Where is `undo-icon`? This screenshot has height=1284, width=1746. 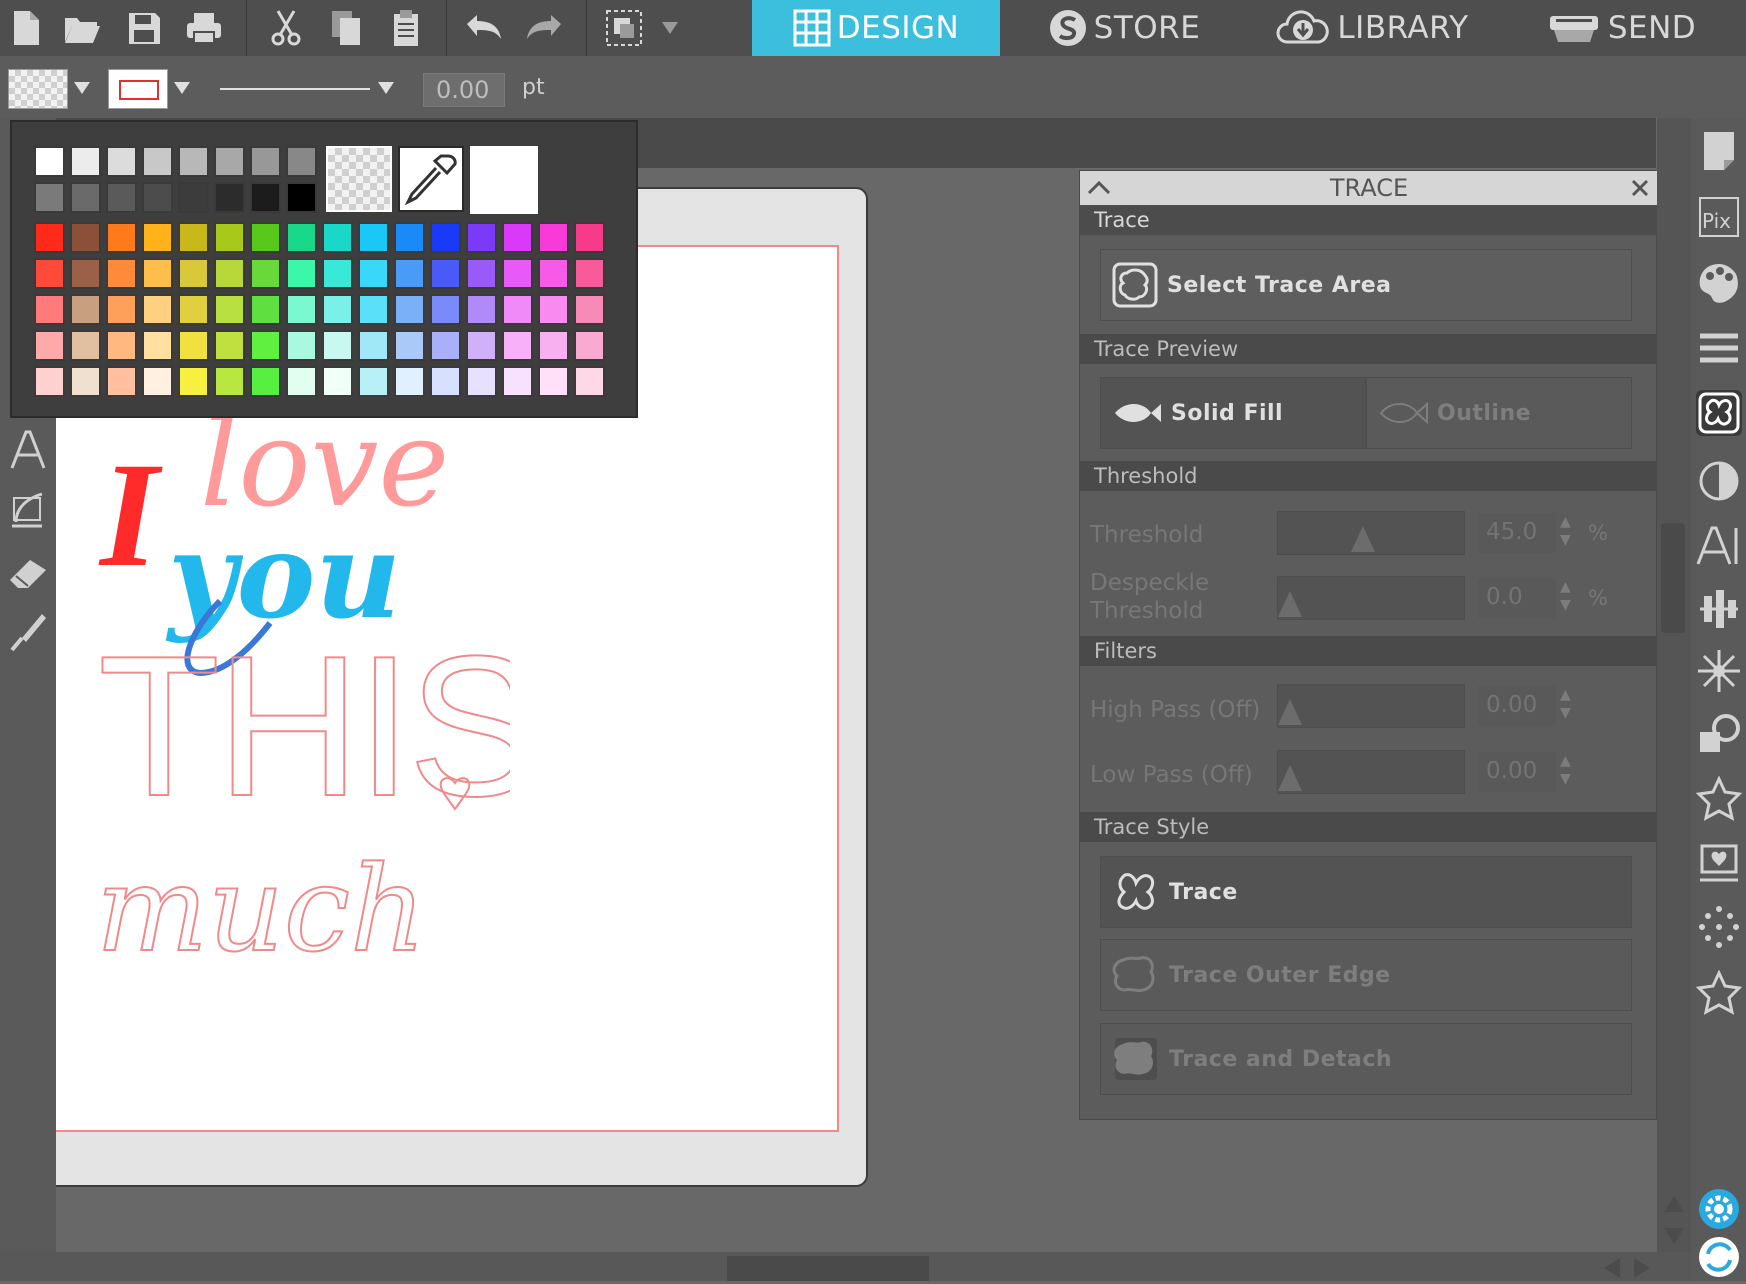 undo-icon is located at coordinates (484, 28).